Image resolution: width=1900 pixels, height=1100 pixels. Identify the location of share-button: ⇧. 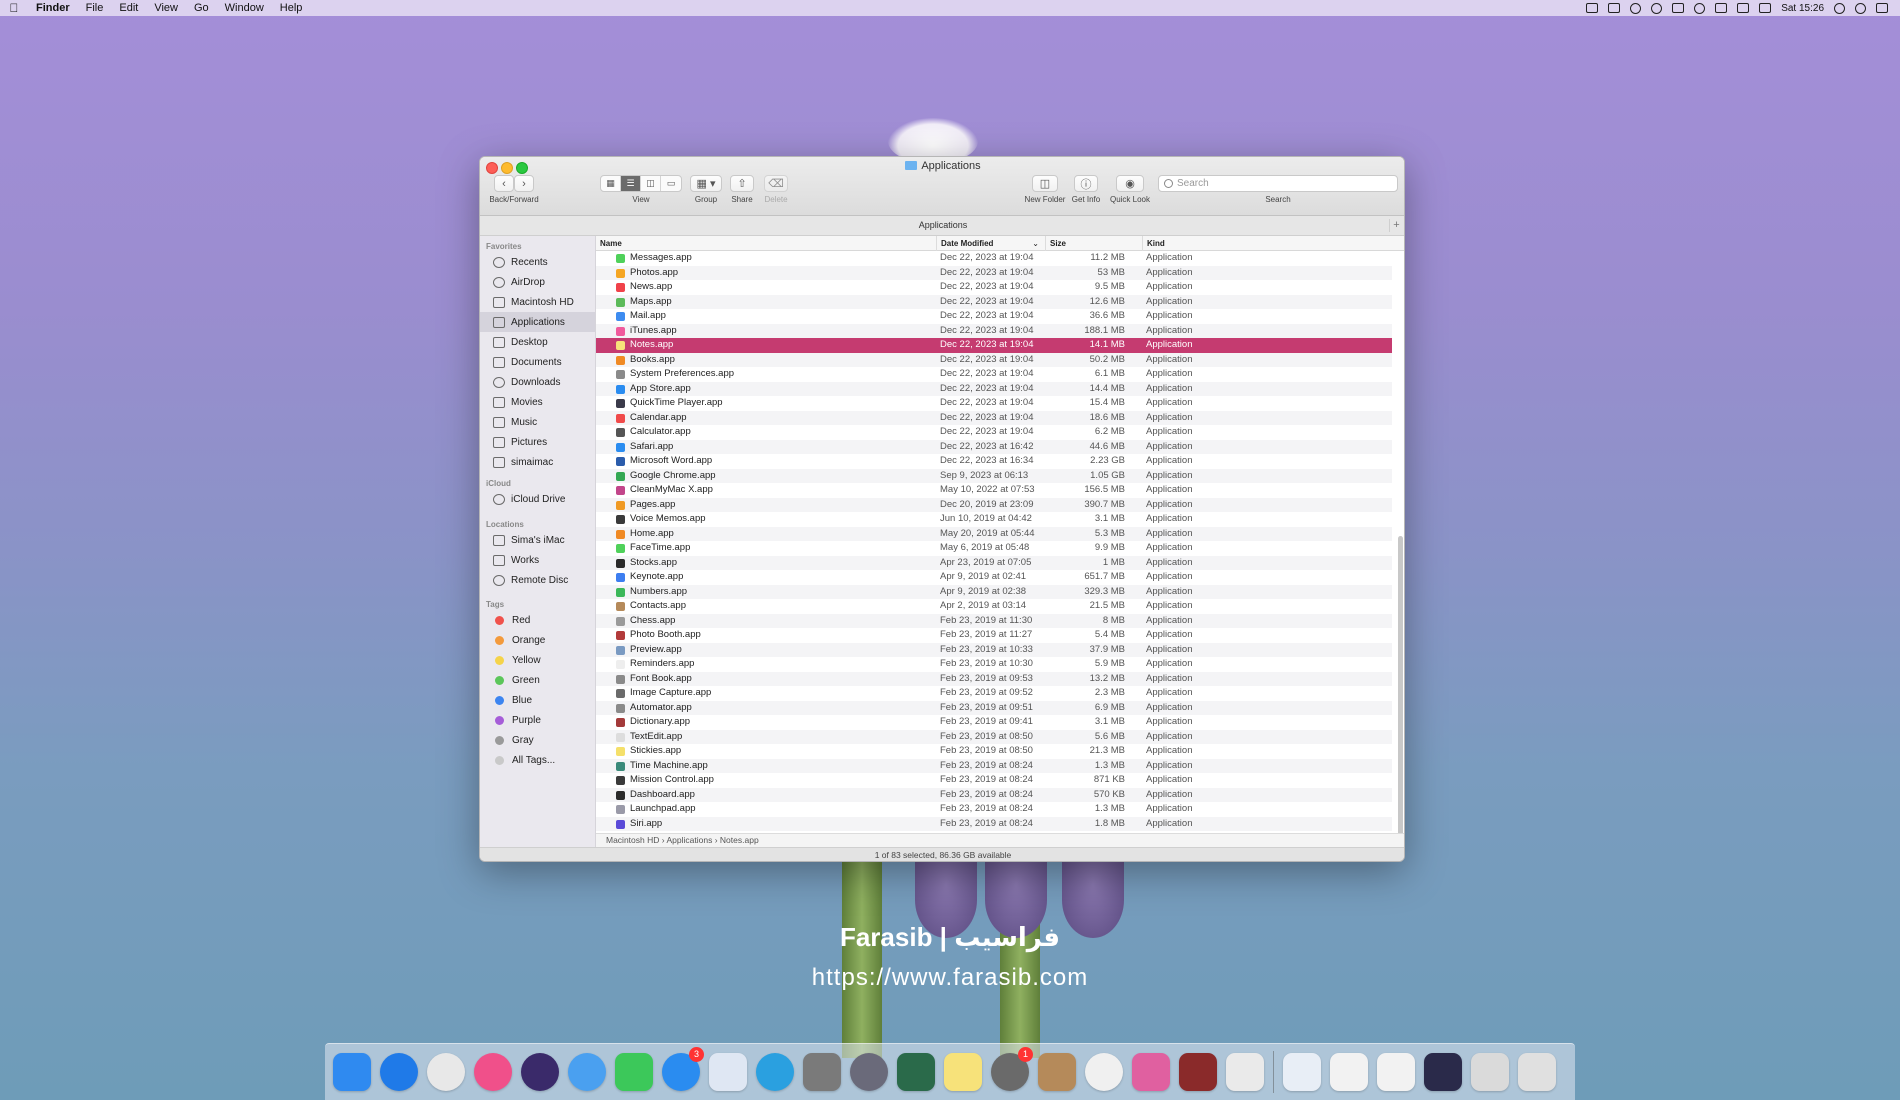
(742, 183).